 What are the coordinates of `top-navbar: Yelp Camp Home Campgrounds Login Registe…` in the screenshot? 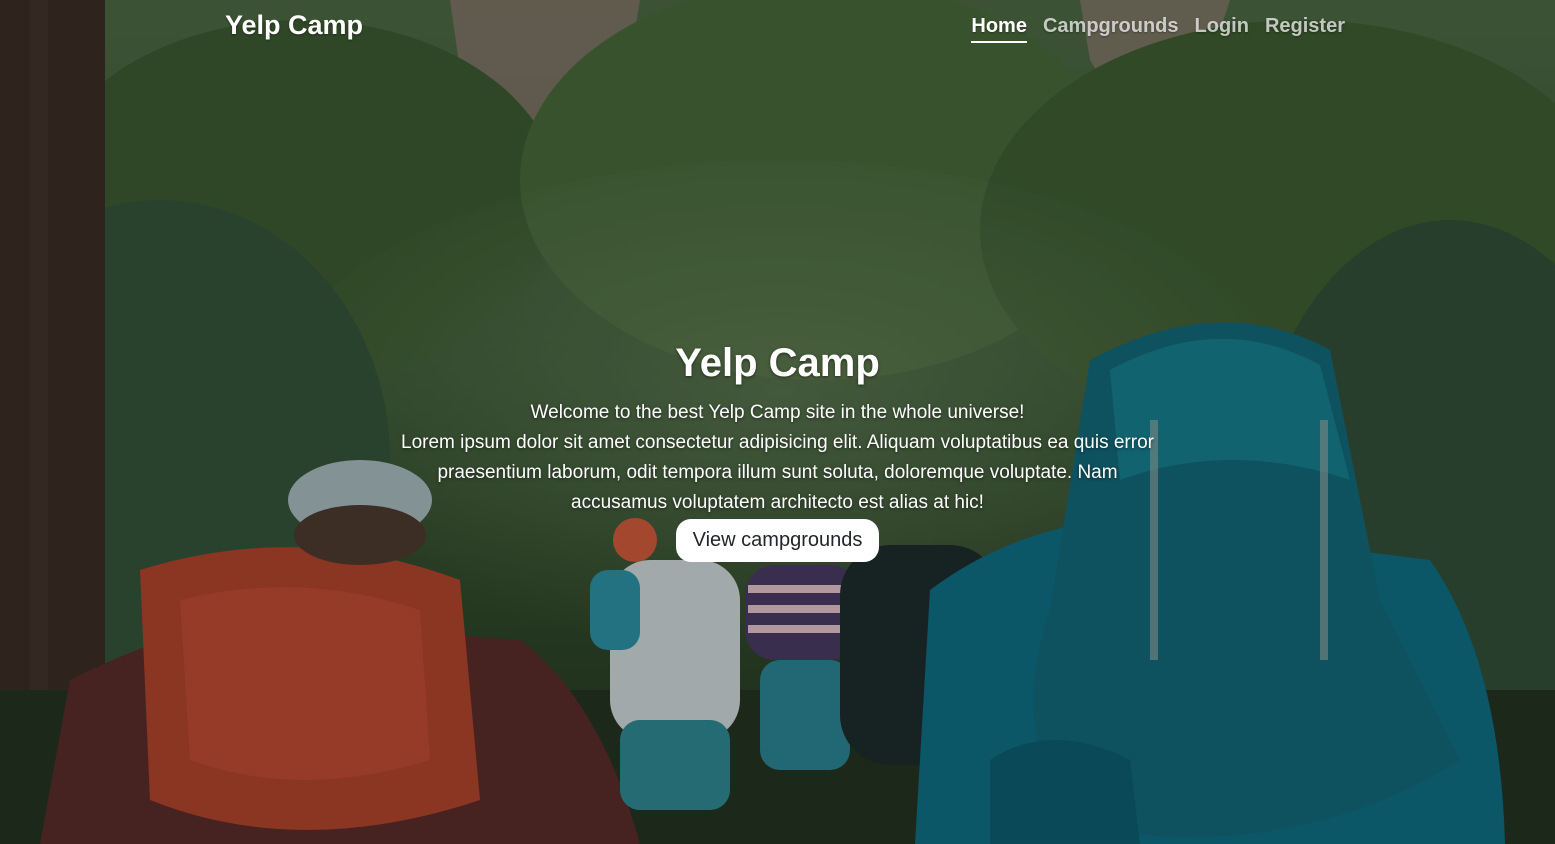 It's located at (777, 29).